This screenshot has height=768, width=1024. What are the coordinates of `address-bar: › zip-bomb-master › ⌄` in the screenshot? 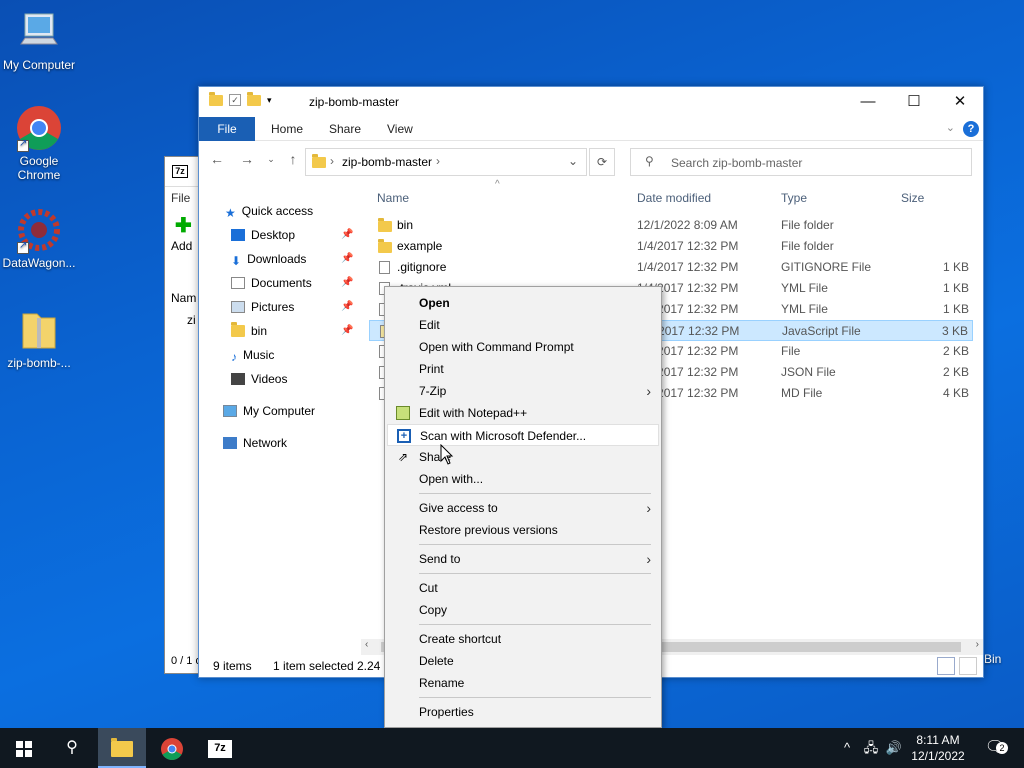 It's located at (446, 162).